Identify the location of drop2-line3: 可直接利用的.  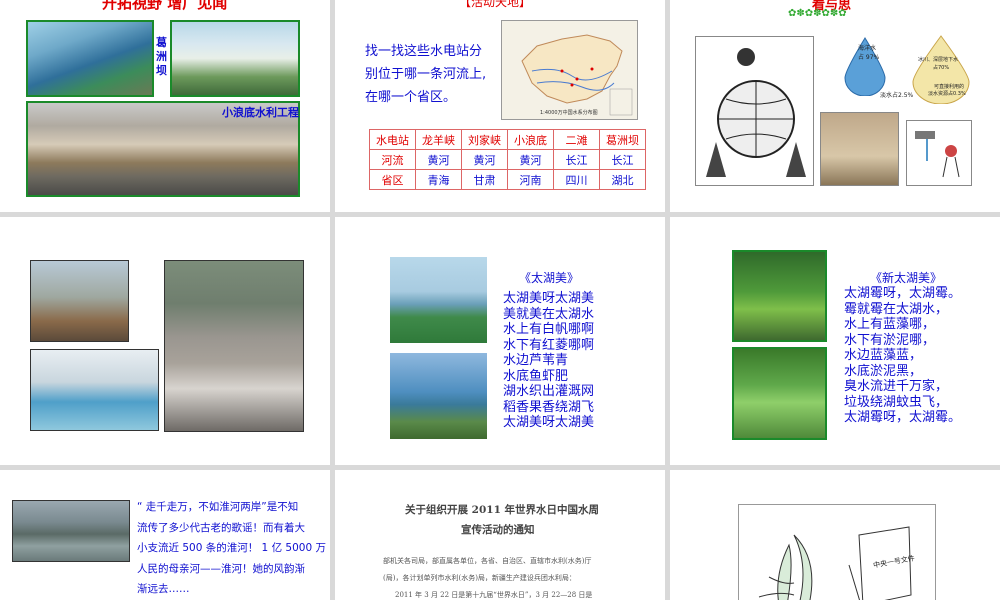
(949, 87).